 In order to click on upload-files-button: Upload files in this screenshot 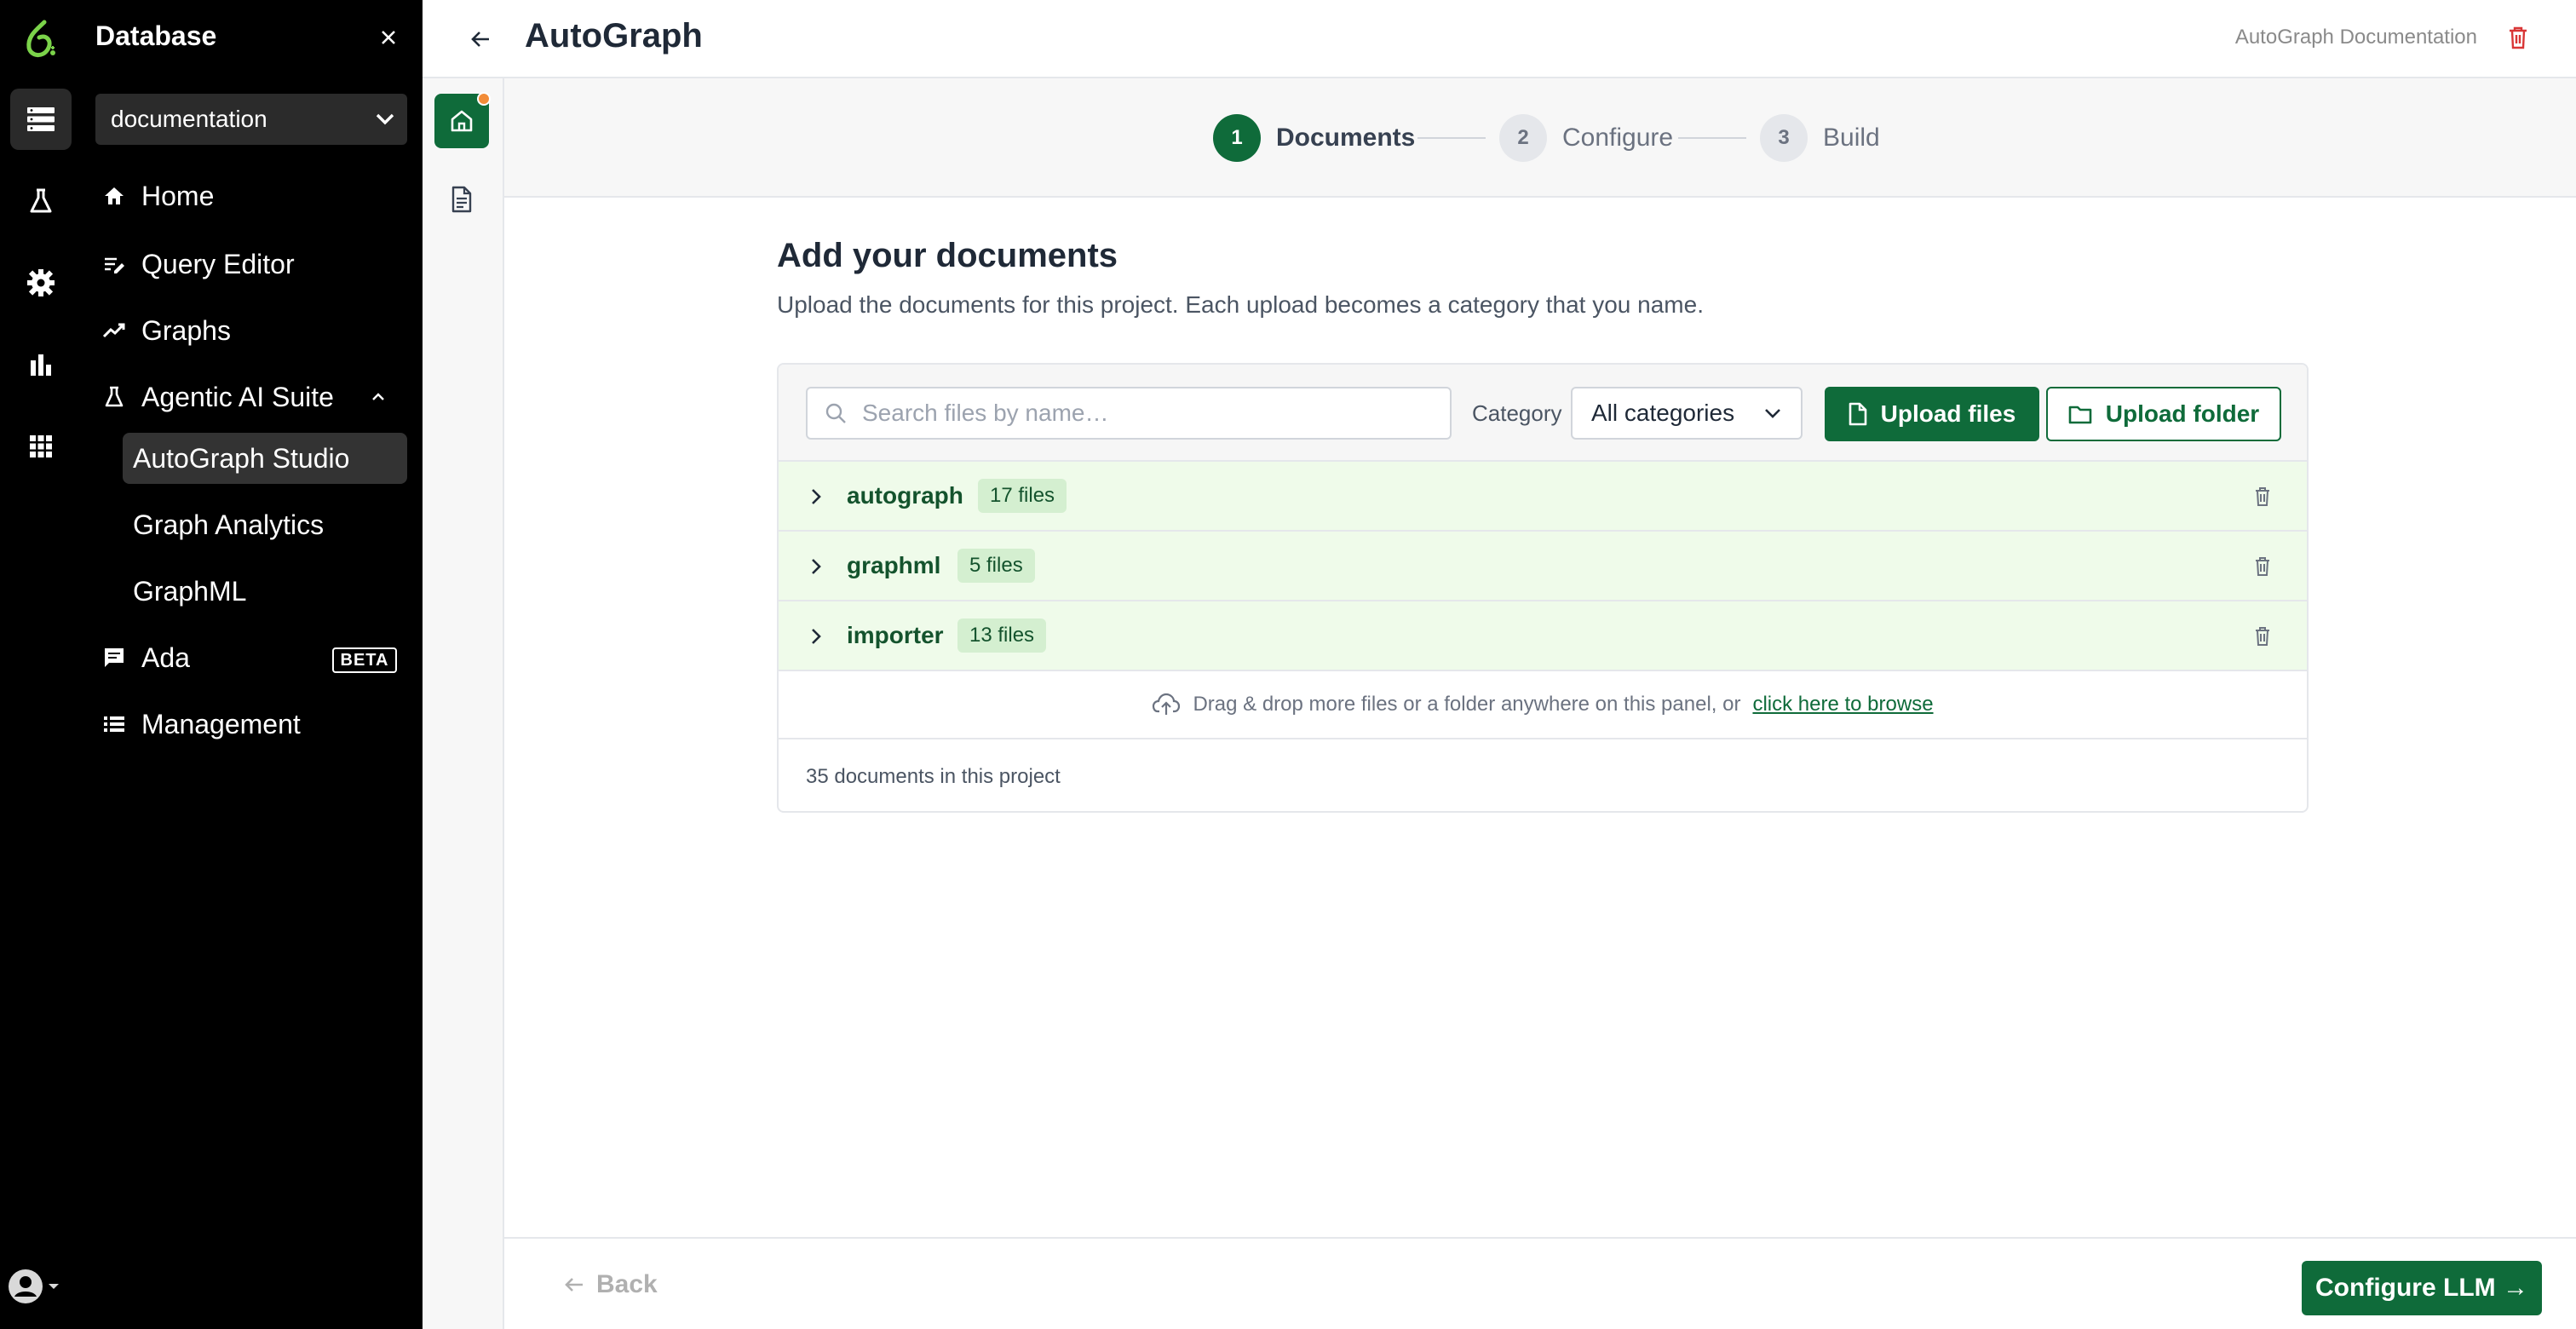, I will do `click(1932, 414)`.